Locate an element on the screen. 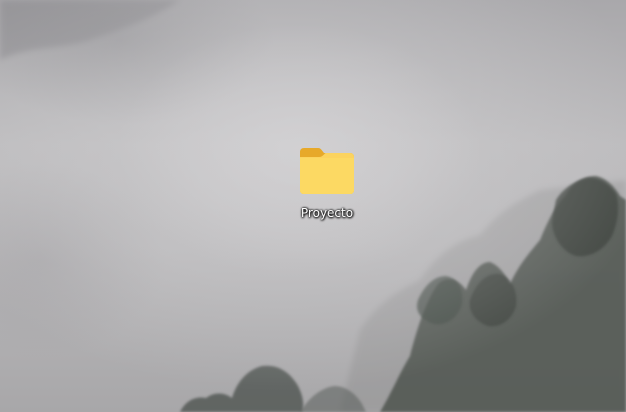 The image size is (626, 412). desktop-icon-label: Proyecto is located at coordinates (327, 213).